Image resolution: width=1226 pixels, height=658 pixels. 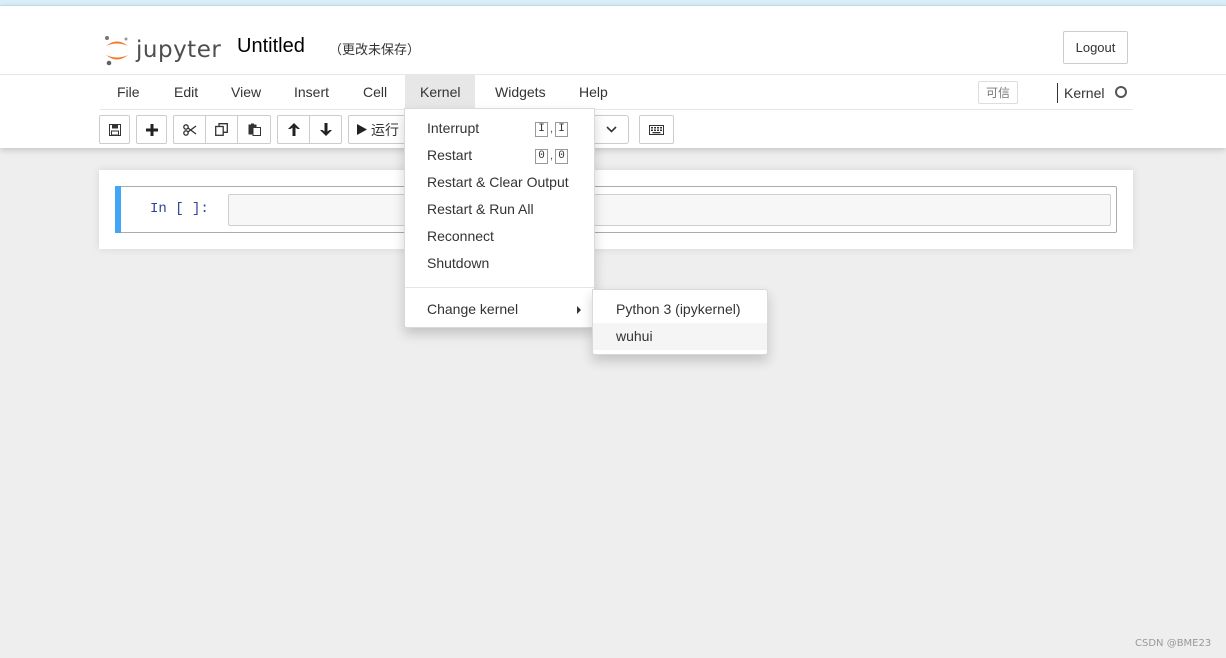 What do you see at coordinates (246, 92) in the screenshot?
I see `menu-view: View` at bounding box center [246, 92].